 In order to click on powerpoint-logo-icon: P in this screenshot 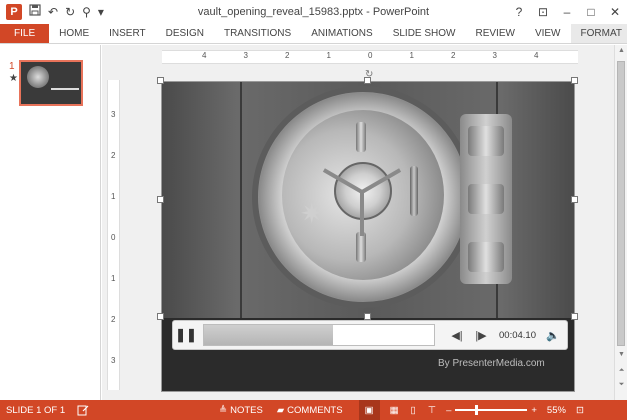, I will do `click(14, 12)`.